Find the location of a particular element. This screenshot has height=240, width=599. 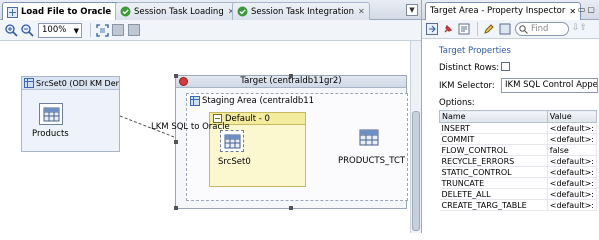

property-inspector-toolbar: Find ⇩⇧ is located at coordinates (510, 29).